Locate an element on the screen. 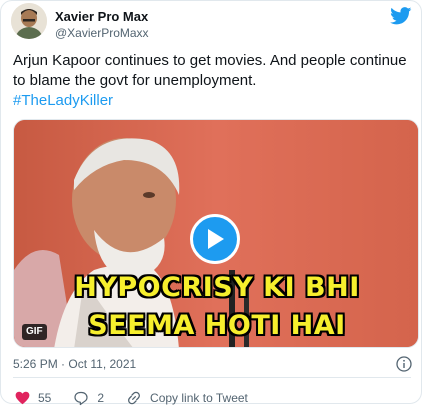  tweet-timestamp: 5:26 PM · Oct 11, 2021 is located at coordinates (74, 364).